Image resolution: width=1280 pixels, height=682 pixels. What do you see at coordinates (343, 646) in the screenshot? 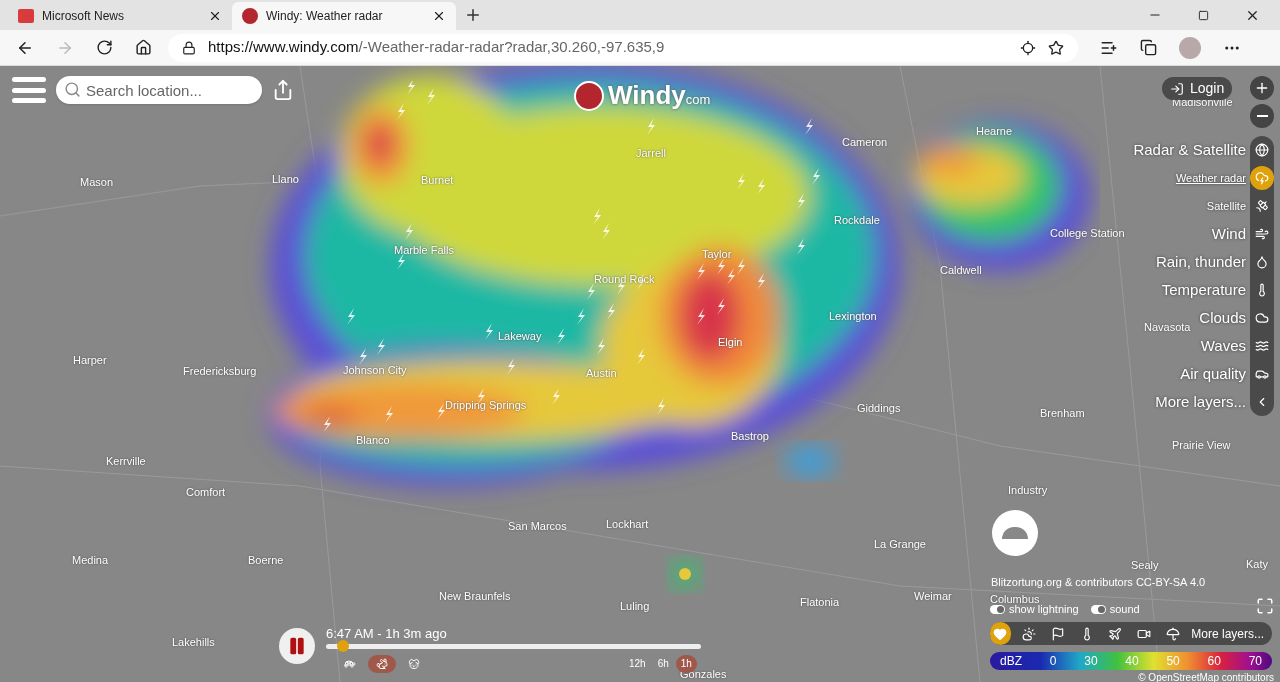
I see `timeline-thumb` at bounding box center [343, 646].